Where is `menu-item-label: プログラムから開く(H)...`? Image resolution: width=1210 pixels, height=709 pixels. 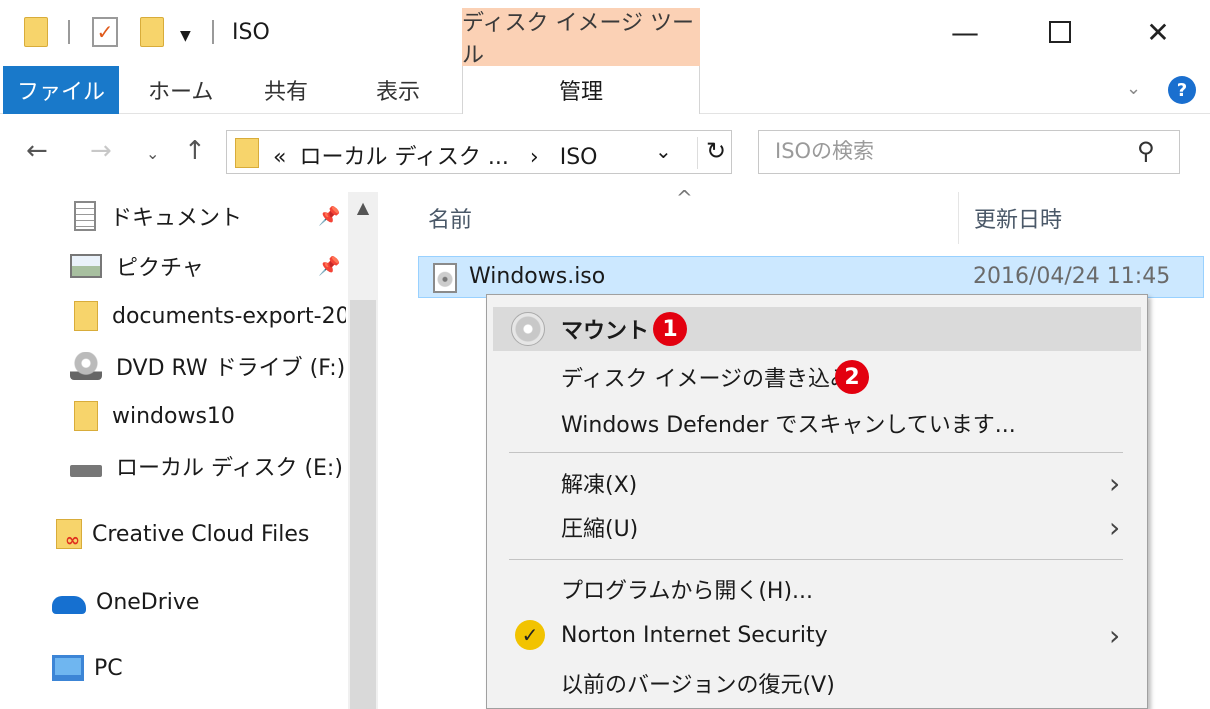
menu-item-label: プログラムから開く(H)... is located at coordinates (687, 591).